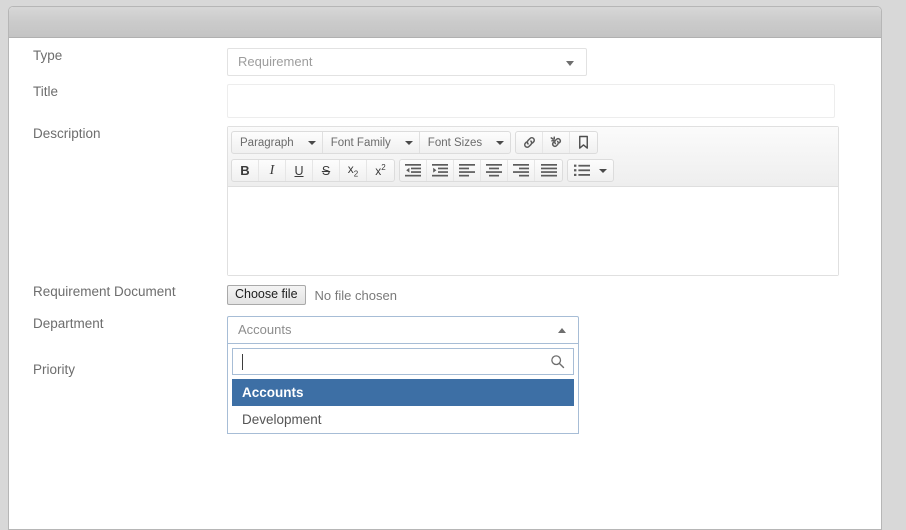 The image size is (906, 530). I want to click on department-option-development: Development, so click(403, 419).